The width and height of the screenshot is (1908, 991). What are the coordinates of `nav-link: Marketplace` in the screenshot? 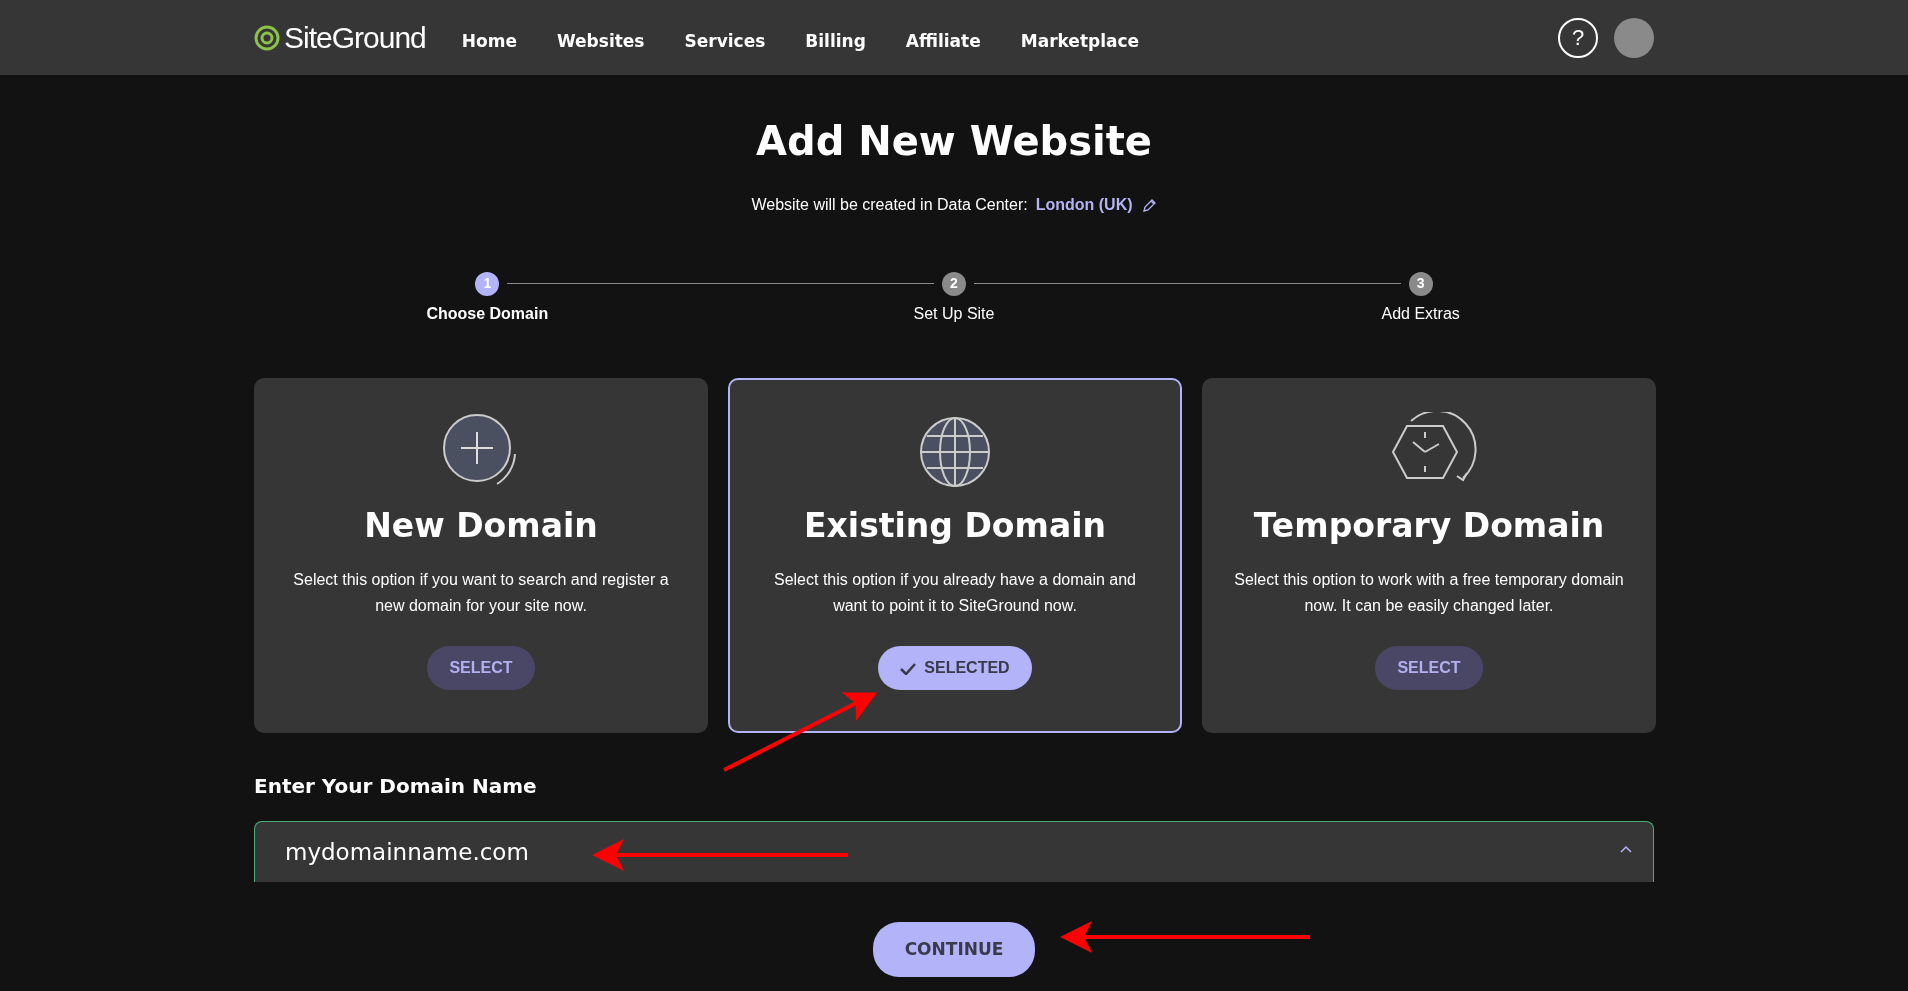 It's located at (1080, 41).